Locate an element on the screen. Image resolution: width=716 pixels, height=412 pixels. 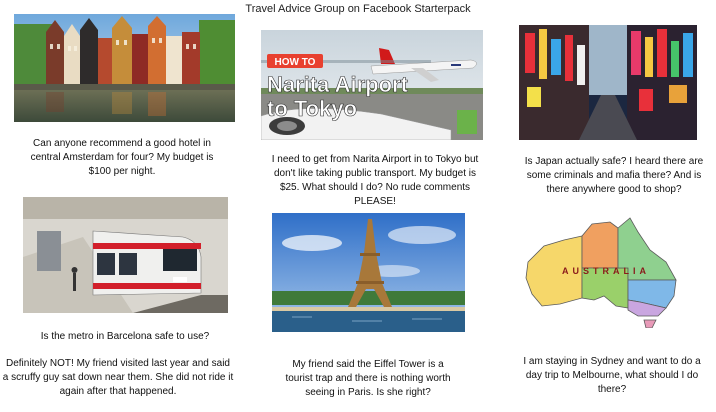
australia-map: AUSTRALIA is located at coordinates (609, 269).